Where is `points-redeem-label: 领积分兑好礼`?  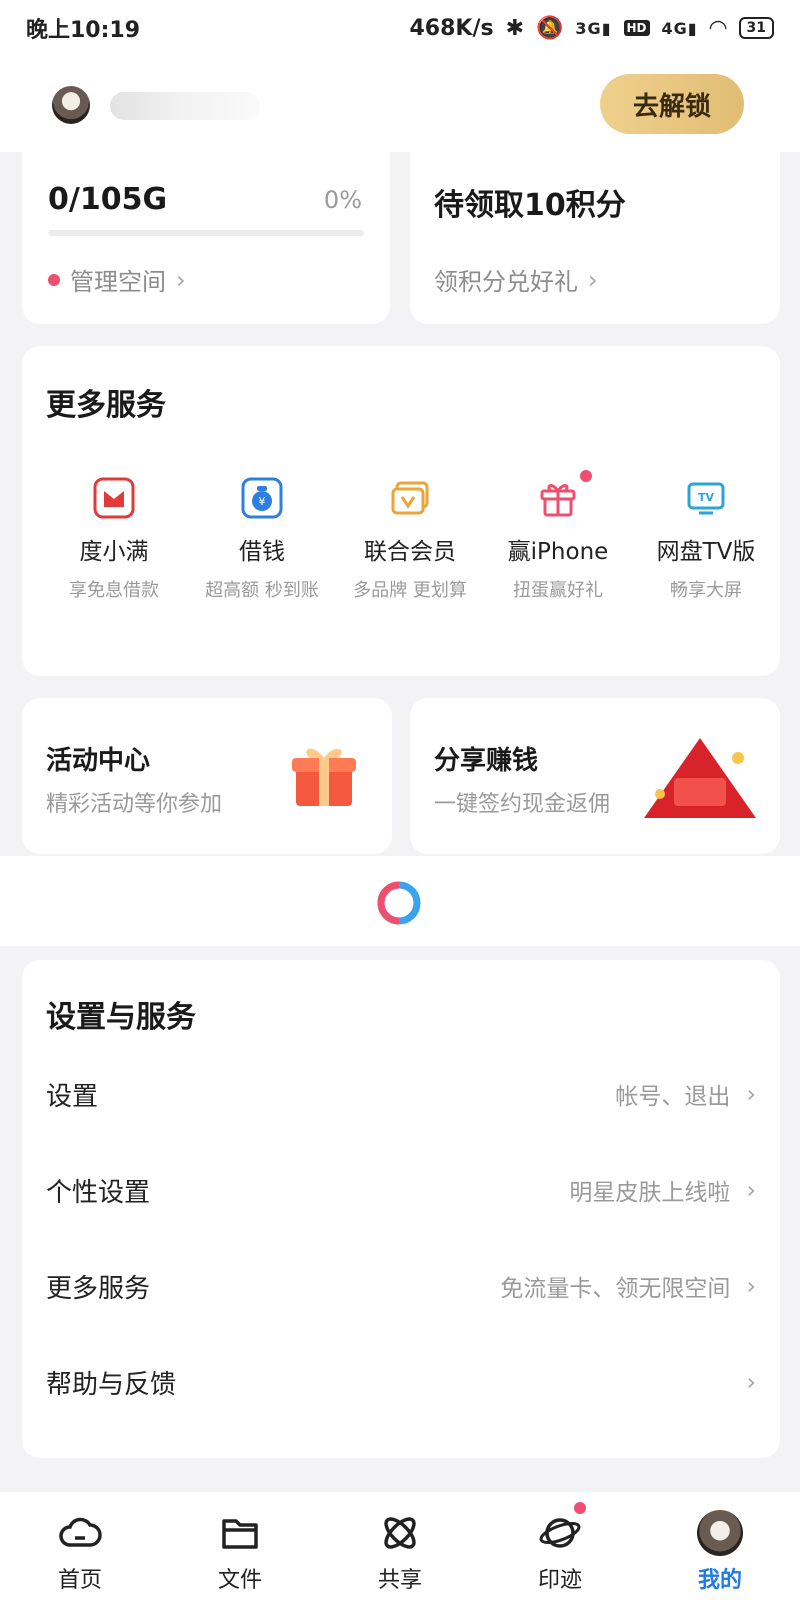 points-redeem-label: 领积分兑好礼 is located at coordinates (506, 282).